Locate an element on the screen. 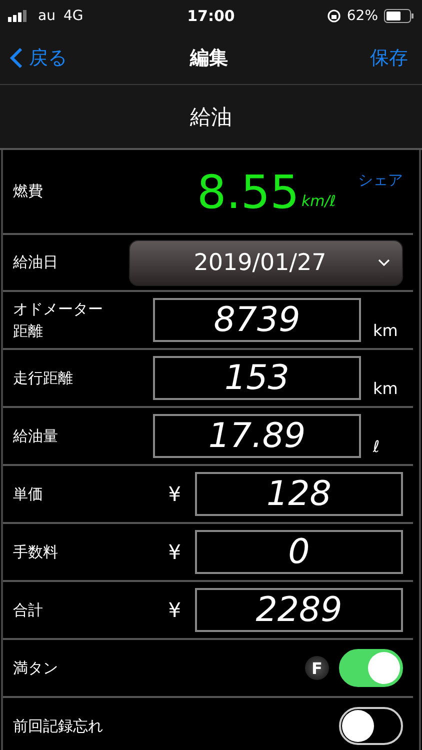 The height and width of the screenshot is (750, 422). chevron-down-icon is located at coordinates (384, 262).